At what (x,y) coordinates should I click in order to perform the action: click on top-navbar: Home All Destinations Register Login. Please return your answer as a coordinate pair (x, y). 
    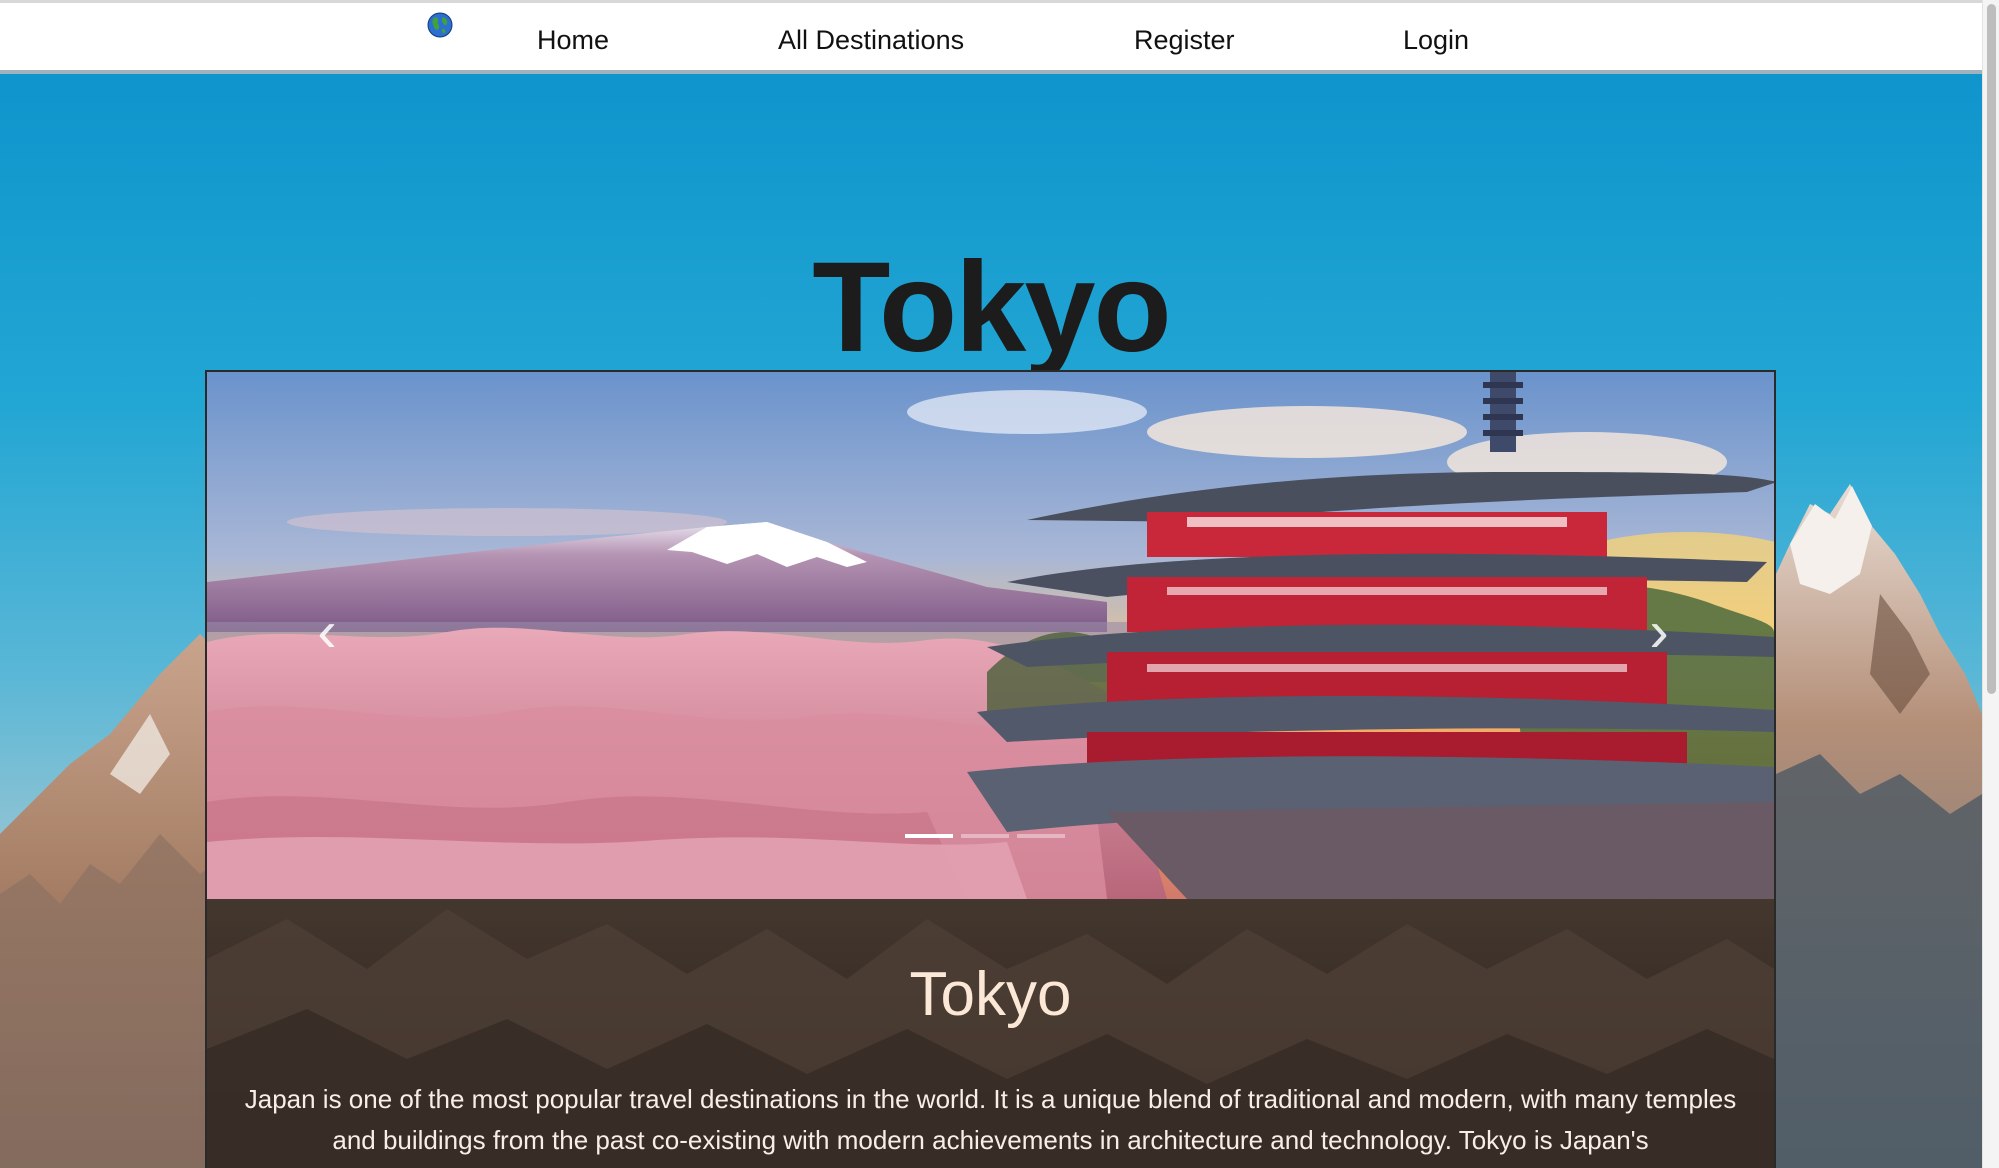
    Looking at the image, I should click on (991, 37).